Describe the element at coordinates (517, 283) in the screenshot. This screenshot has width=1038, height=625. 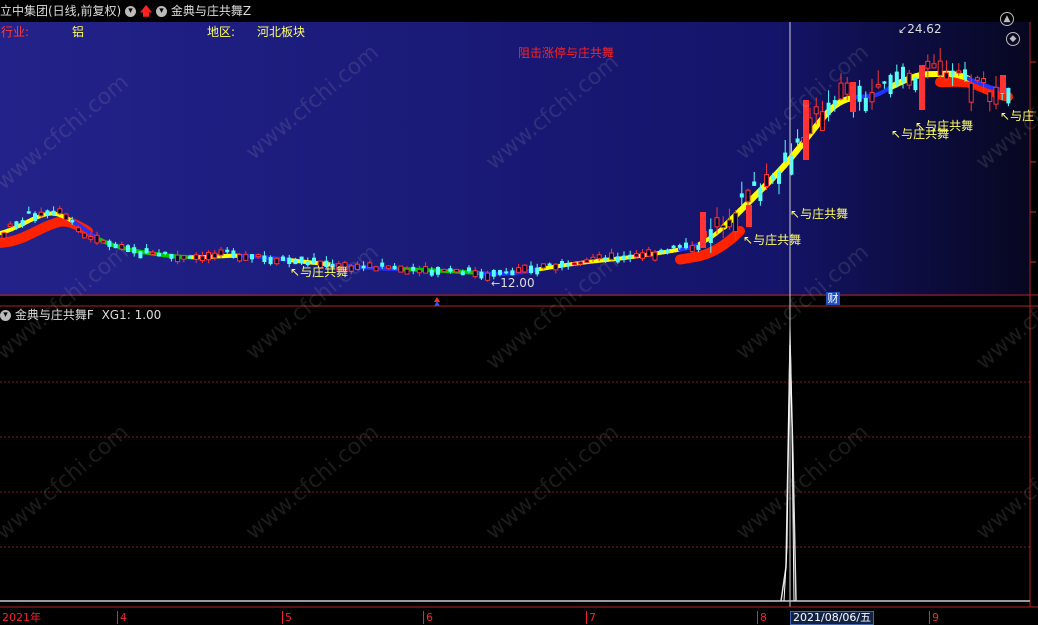
I see `low-price-value: 12.00` at that location.